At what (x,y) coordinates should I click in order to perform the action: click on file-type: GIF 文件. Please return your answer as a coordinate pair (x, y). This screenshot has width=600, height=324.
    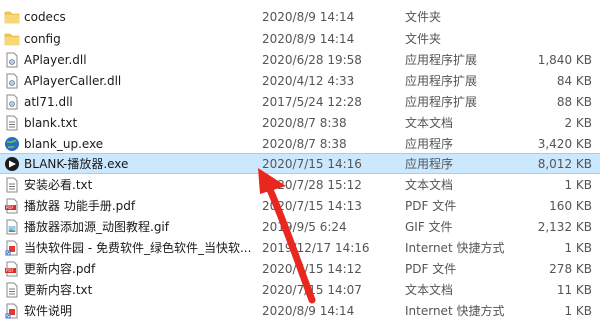
    Looking at the image, I should click on (429, 227).